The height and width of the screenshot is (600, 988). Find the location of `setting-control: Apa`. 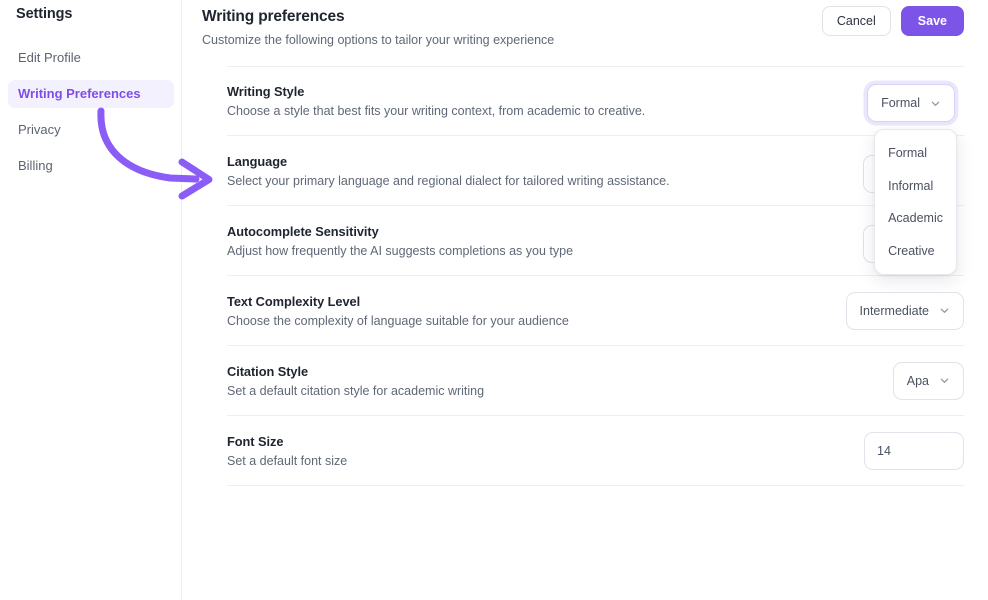

setting-control: Apa is located at coordinates (928, 380).